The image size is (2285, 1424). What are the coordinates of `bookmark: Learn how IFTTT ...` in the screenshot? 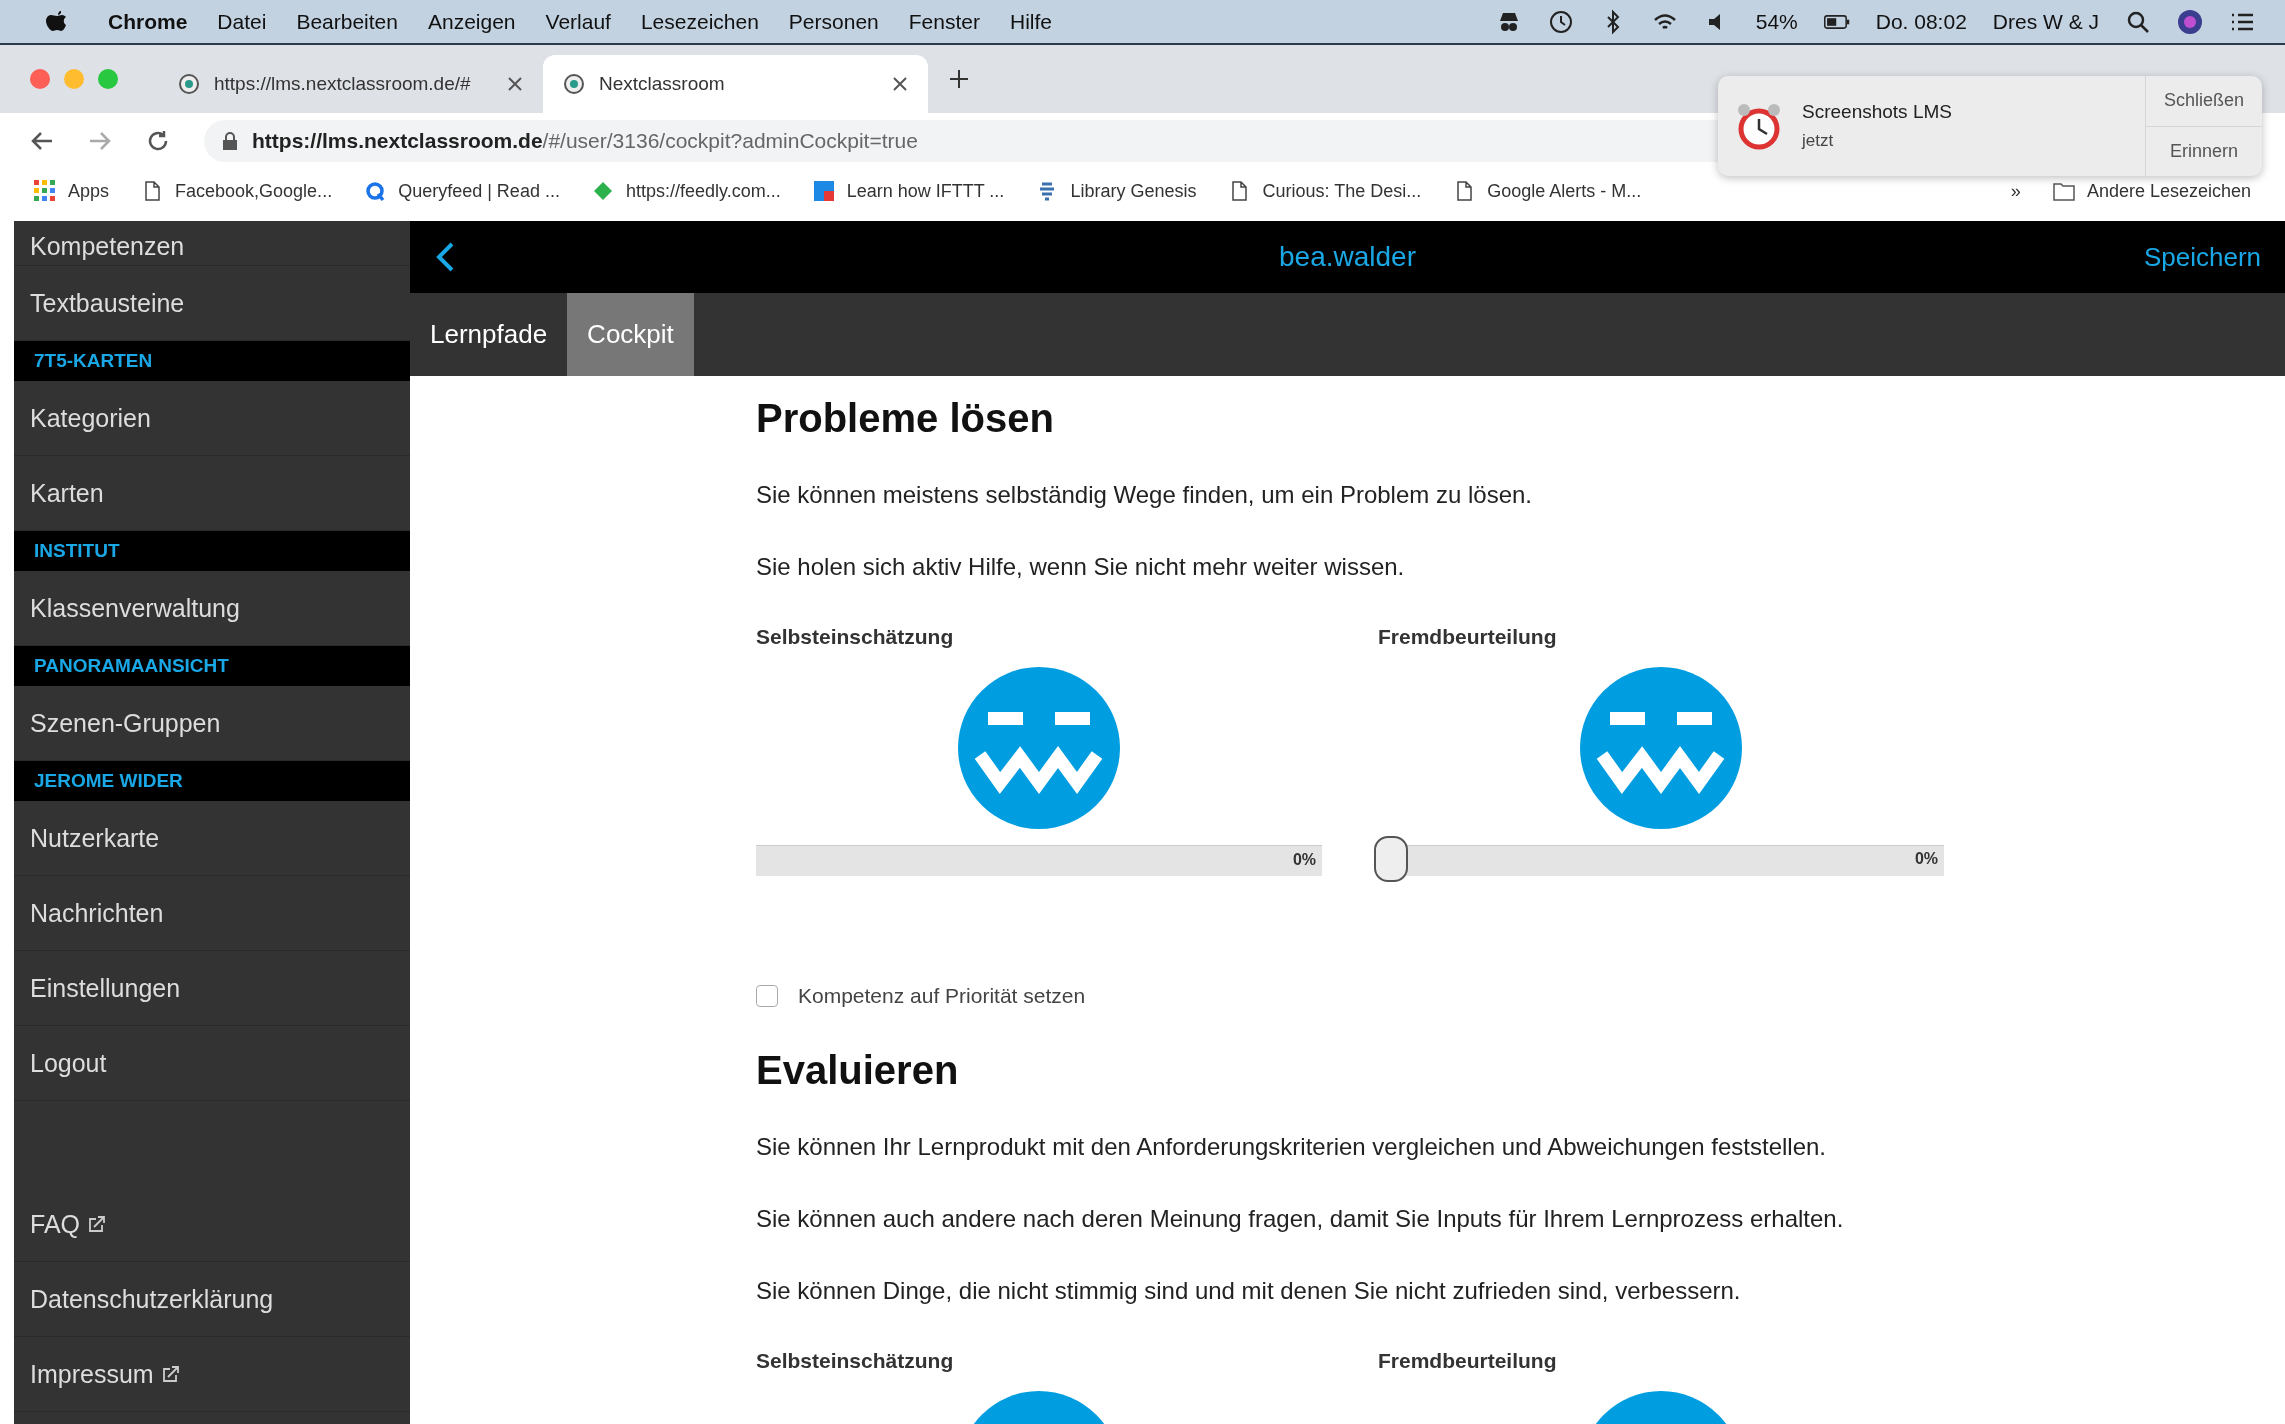 It's located at (908, 191).